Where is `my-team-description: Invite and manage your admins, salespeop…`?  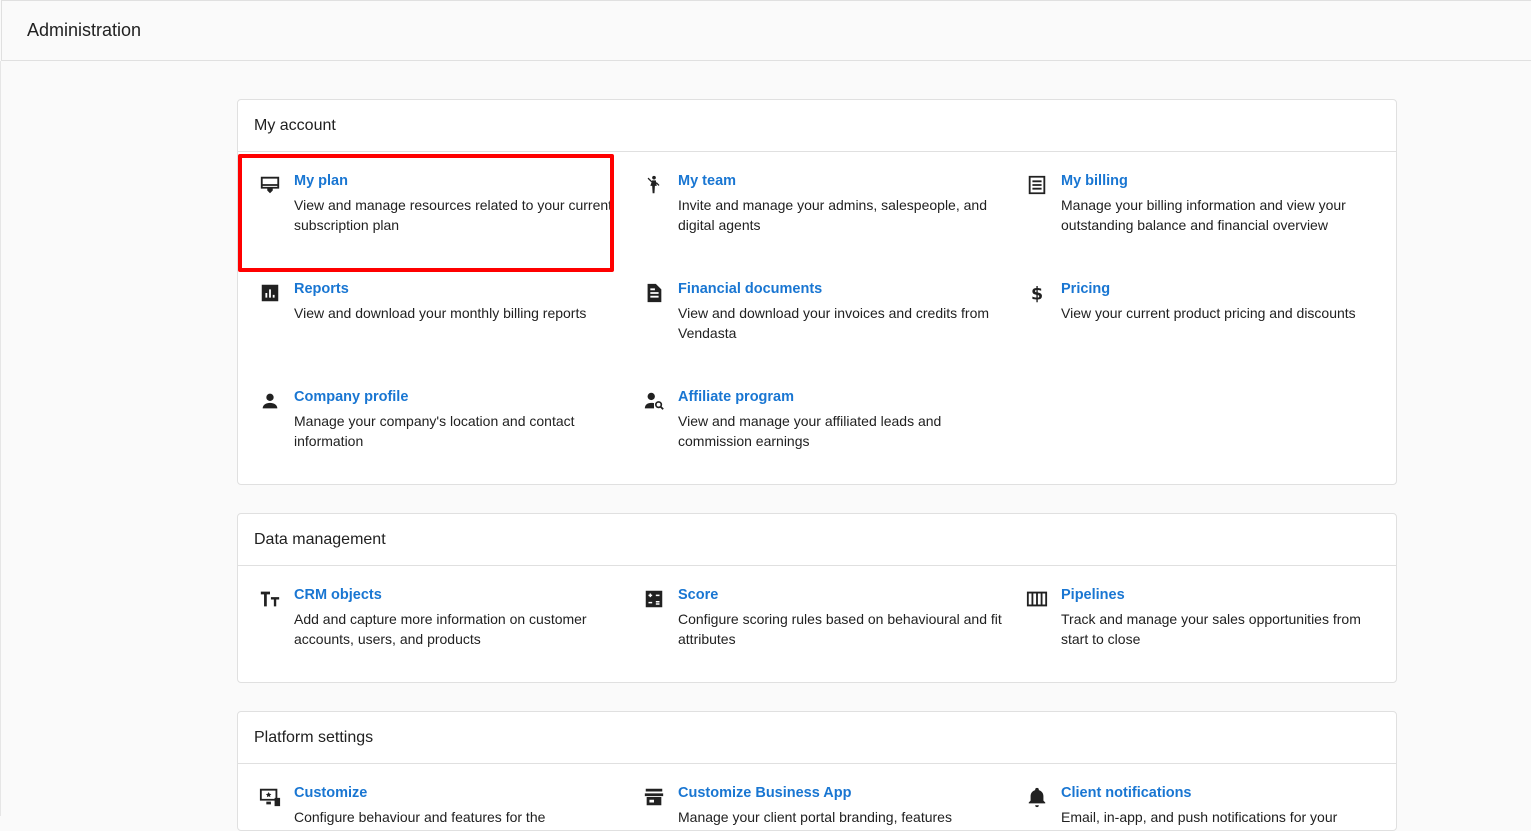
my-team-description: Invite and manage your admins, salespeop… is located at coordinates (832, 215).